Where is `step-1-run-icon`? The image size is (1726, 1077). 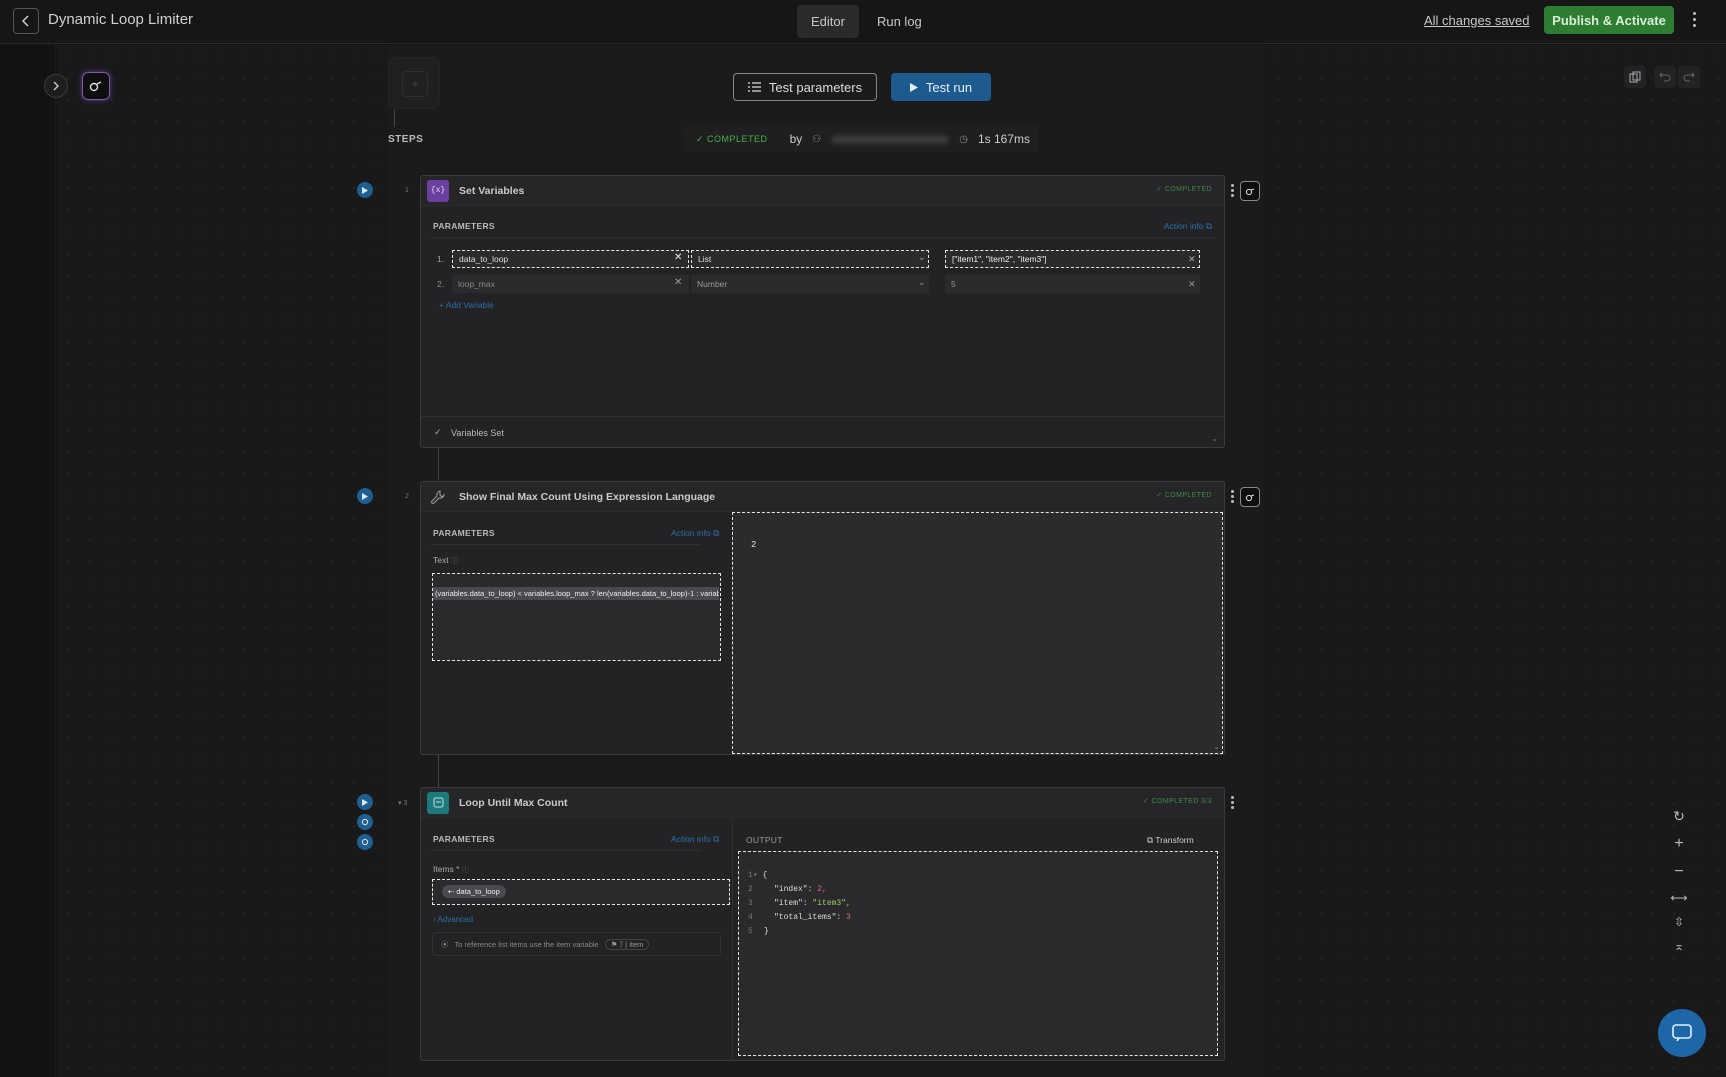 step-1-run-icon is located at coordinates (365, 190).